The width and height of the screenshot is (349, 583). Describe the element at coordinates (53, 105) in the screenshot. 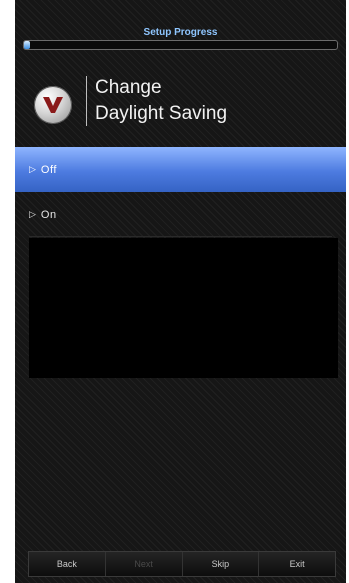

I see `vizio-v-logo-icon` at that location.